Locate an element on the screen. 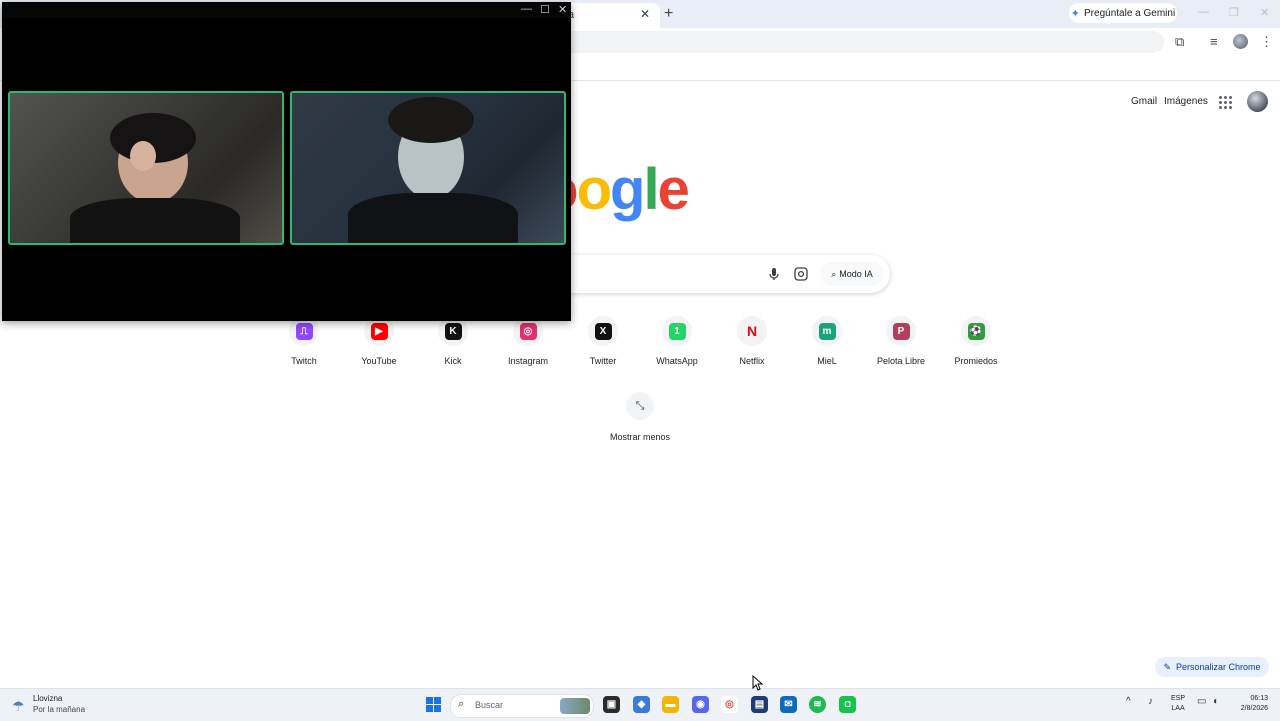  logo-letter: o is located at coordinates (594, 189).